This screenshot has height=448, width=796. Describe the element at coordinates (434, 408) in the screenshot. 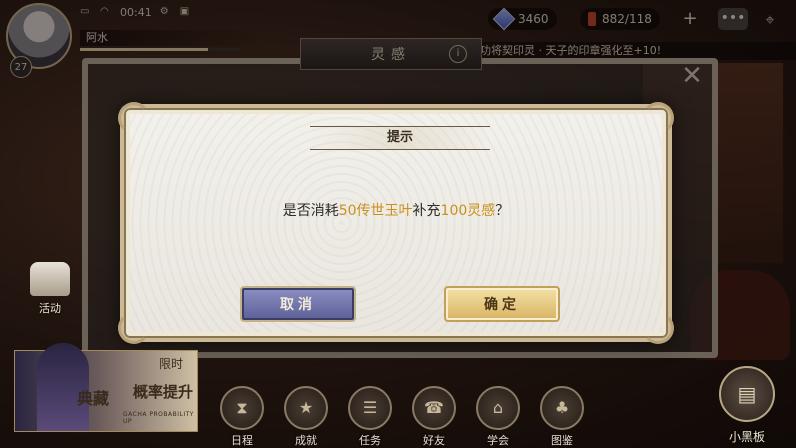

I see `phone-icon: ☎` at that location.